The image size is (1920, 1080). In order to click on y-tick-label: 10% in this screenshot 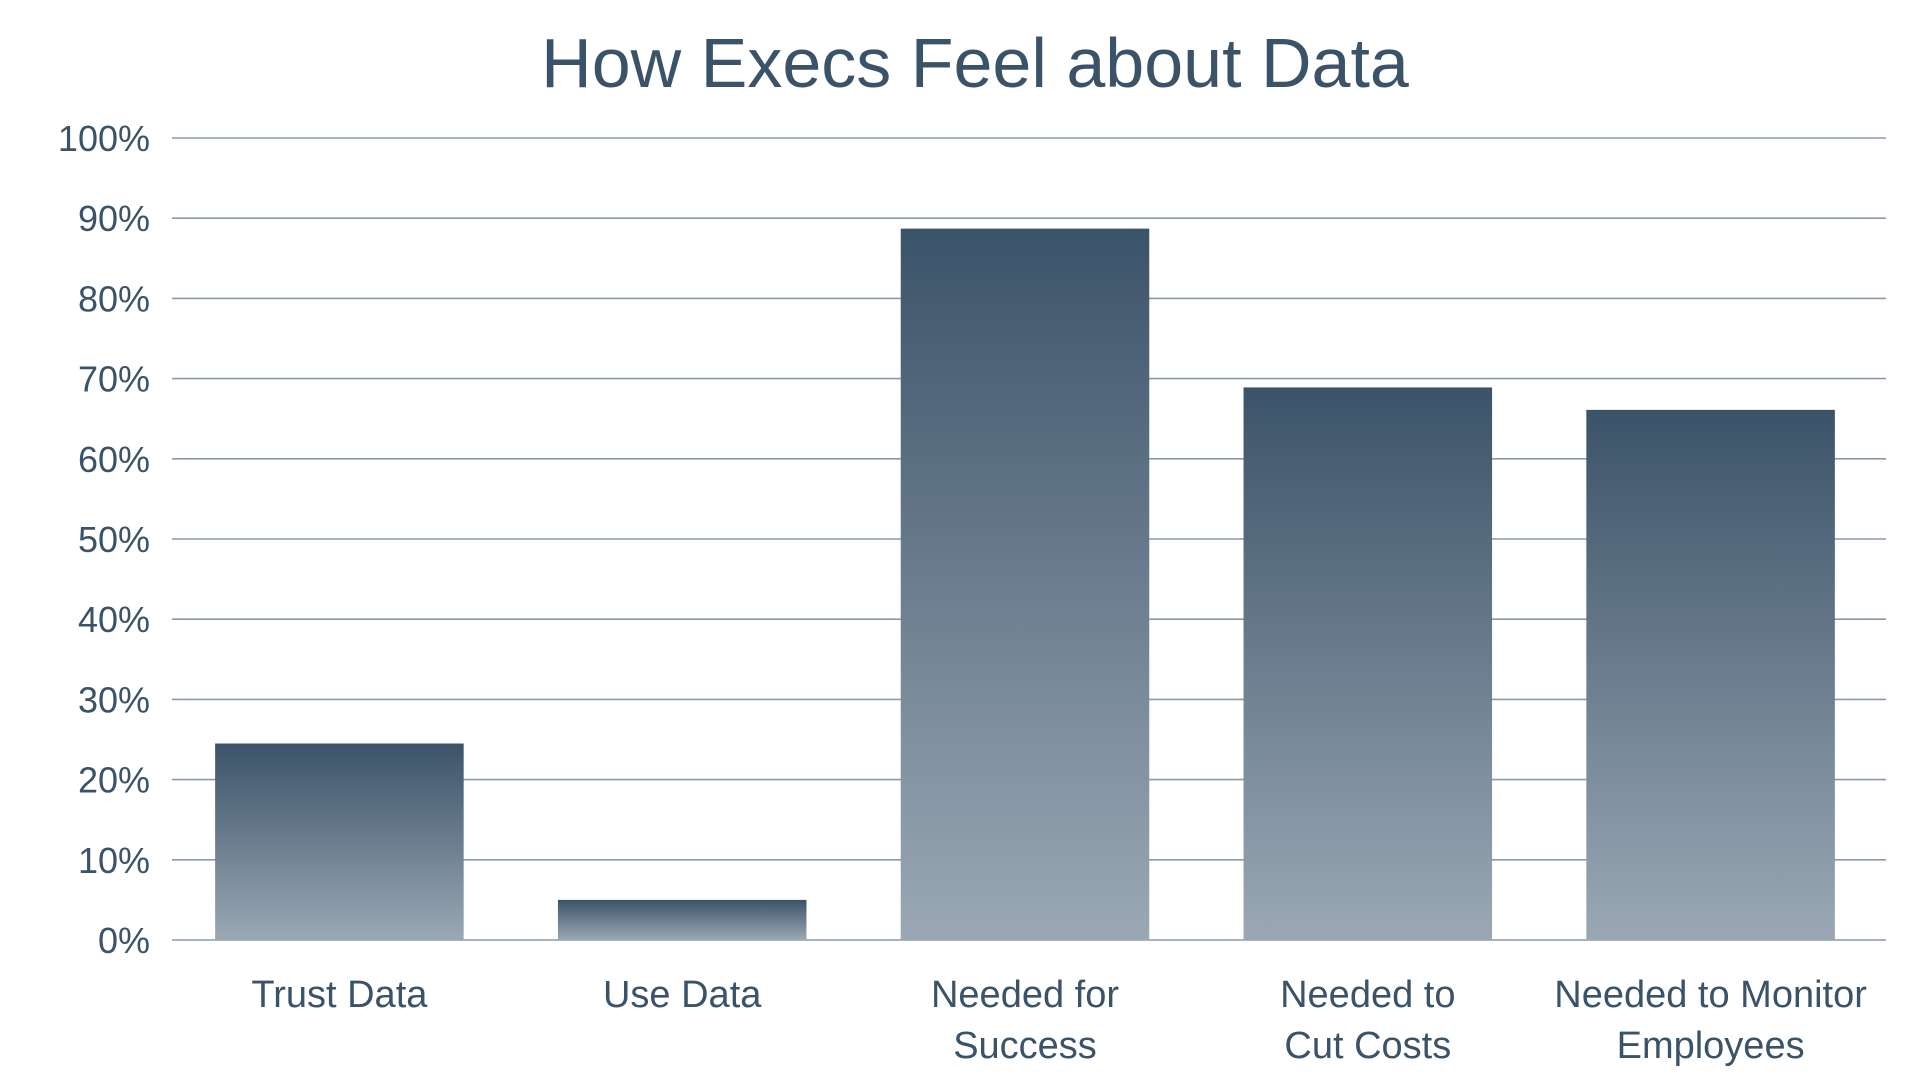, I will do `click(114, 860)`.